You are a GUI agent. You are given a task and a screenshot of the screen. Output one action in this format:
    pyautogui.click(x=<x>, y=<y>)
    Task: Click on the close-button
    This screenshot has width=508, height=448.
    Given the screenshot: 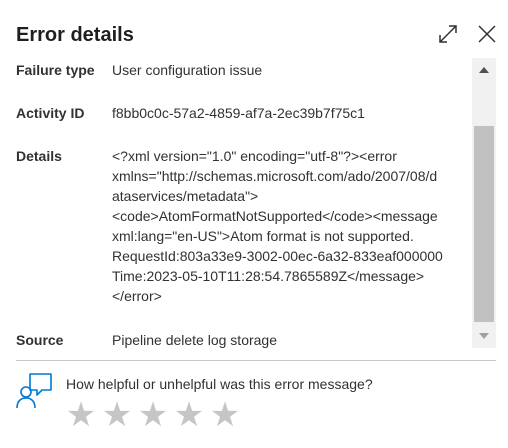 What is the action you would take?
    pyautogui.click(x=487, y=34)
    